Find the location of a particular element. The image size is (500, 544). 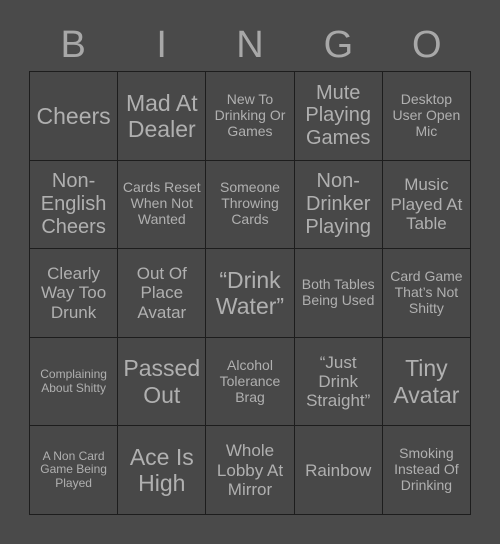

bingo-cell-r5c4: Rainbow is located at coordinates (338, 470).